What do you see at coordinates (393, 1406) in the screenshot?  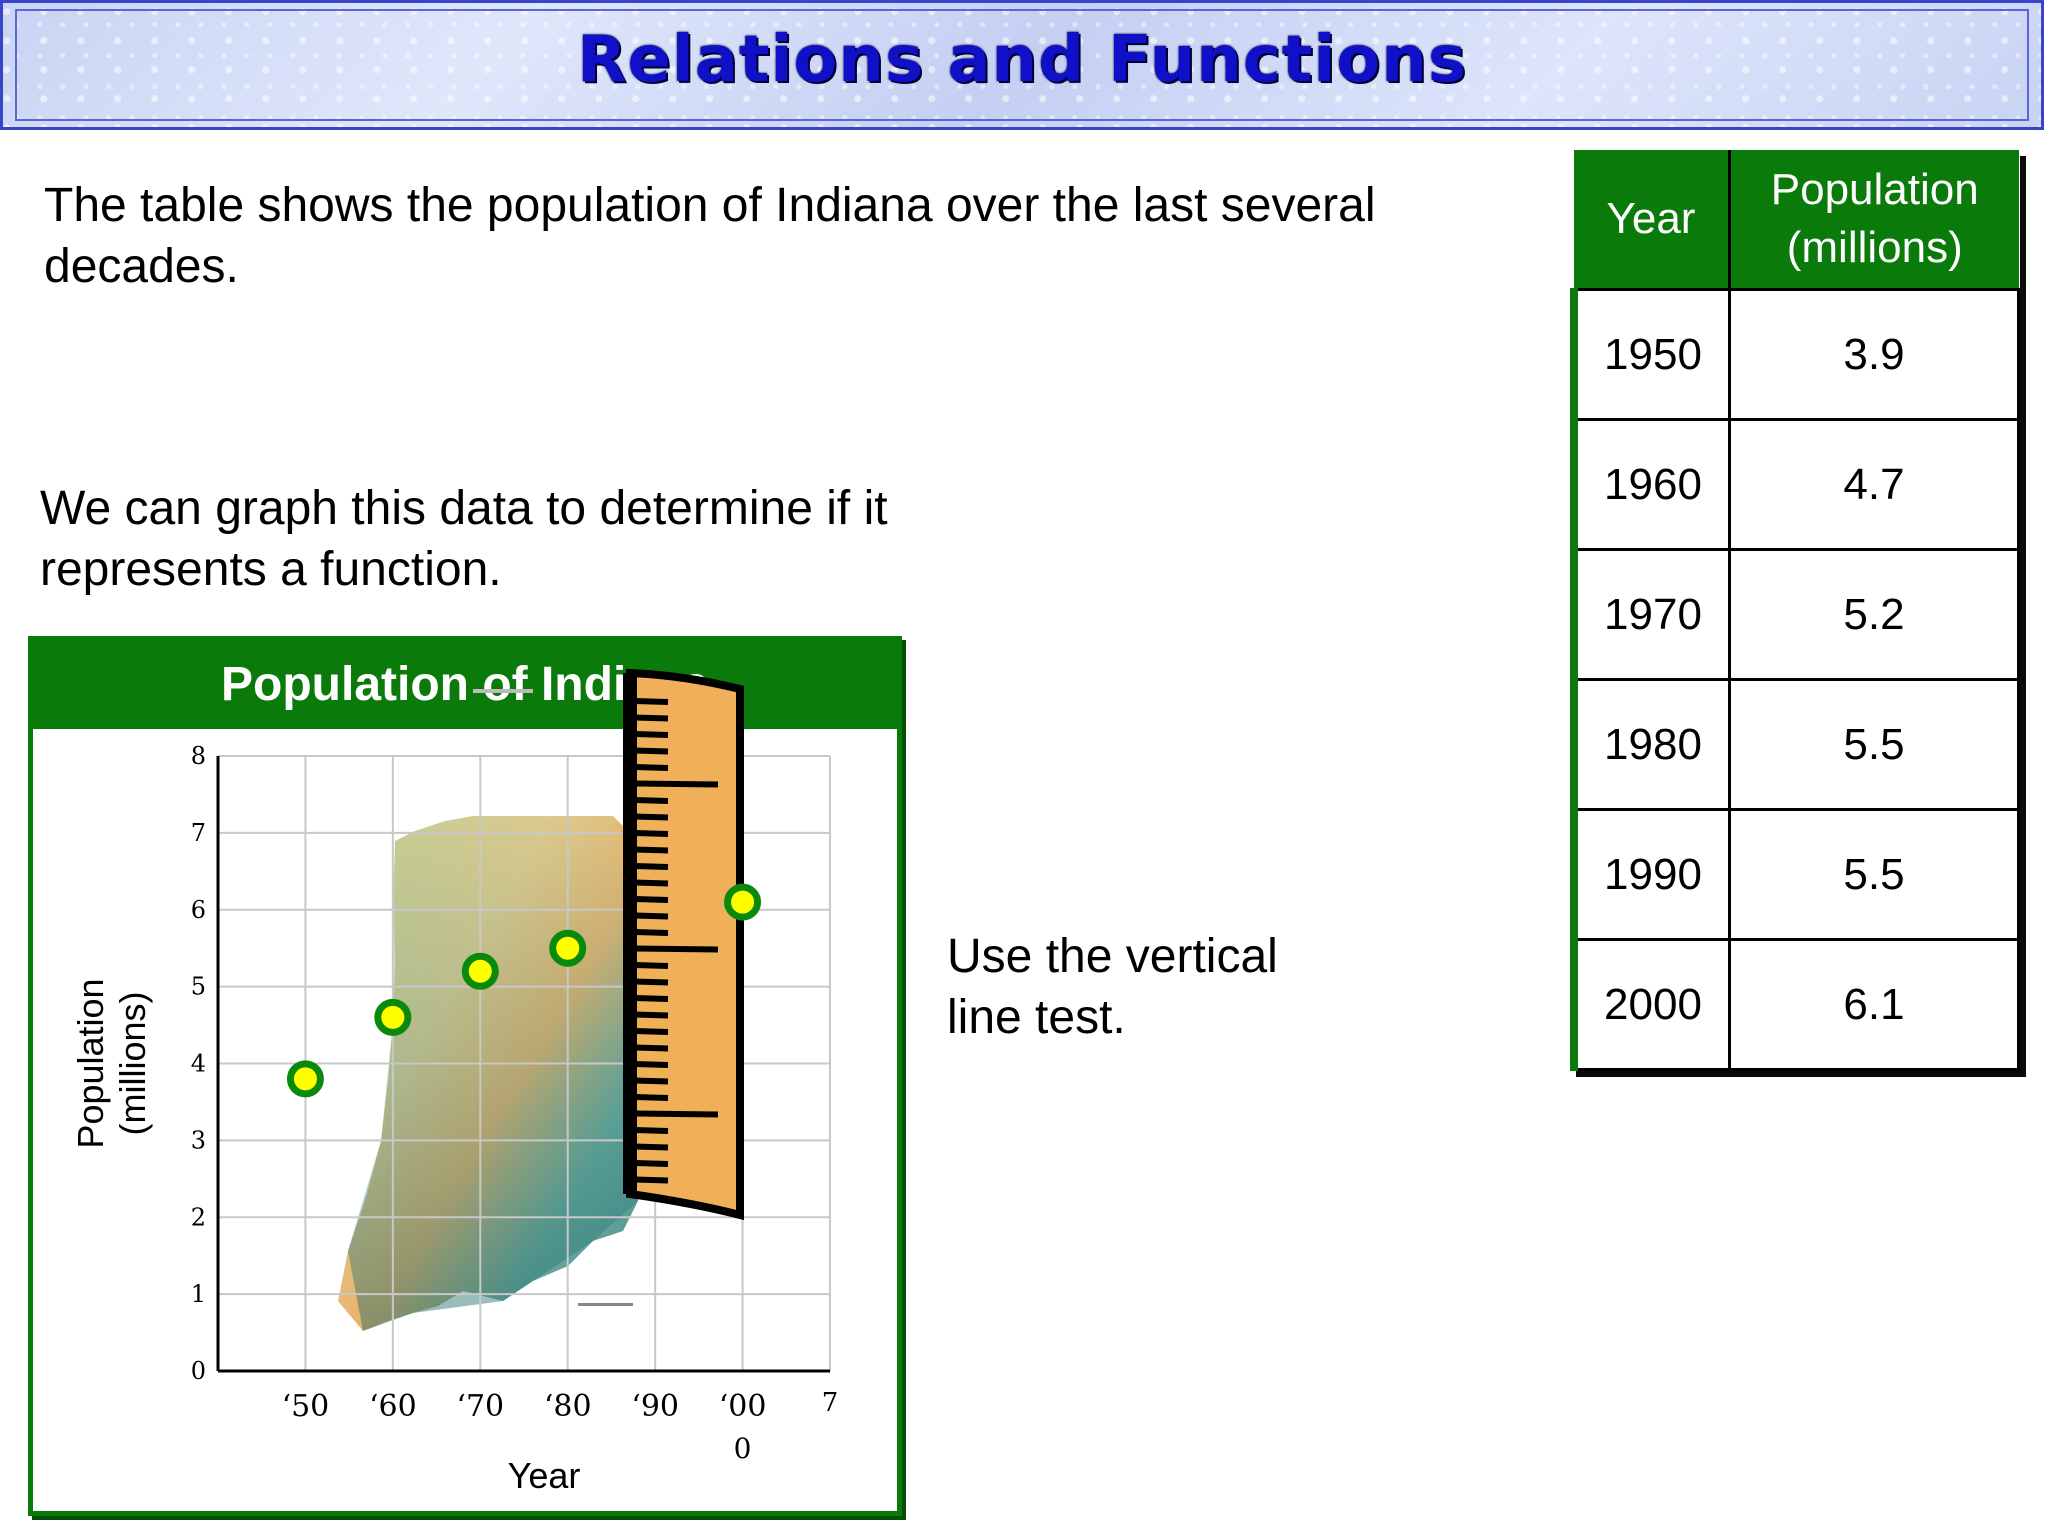 I see `x-tick-label: ‘60` at bounding box center [393, 1406].